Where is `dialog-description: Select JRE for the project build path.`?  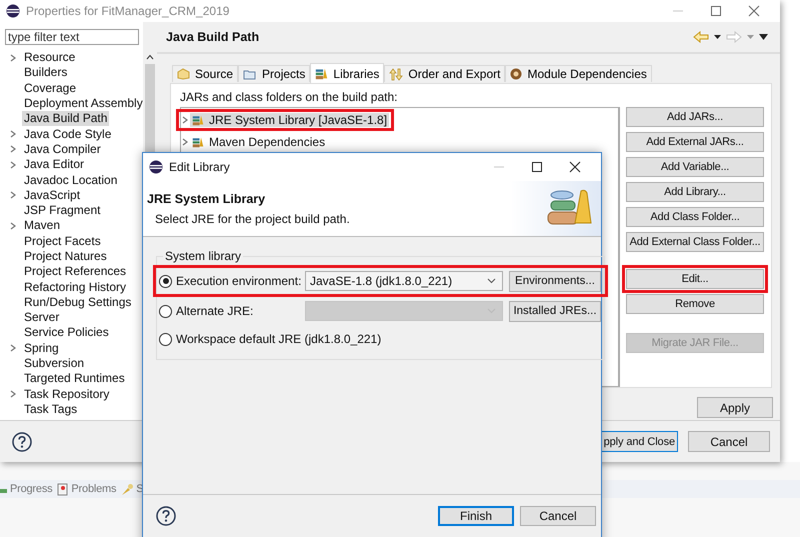 dialog-description: Select JRE for the project build path. is located at coordinates (252, 219).